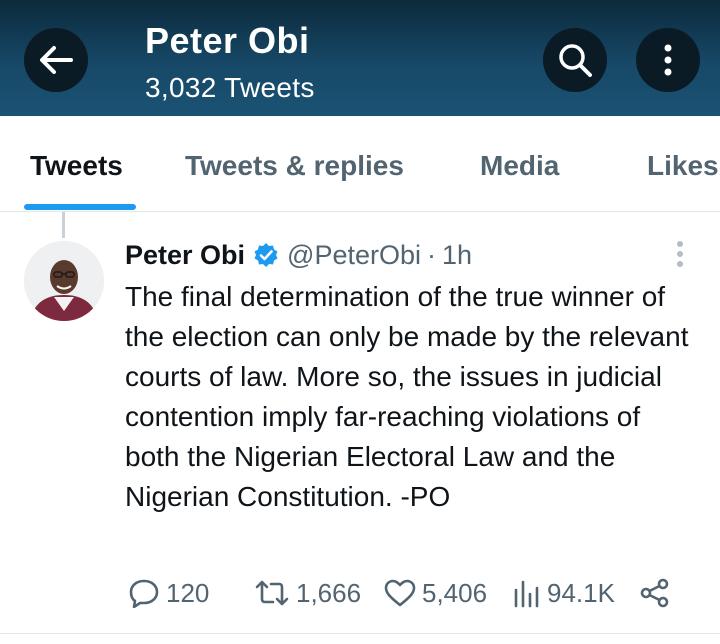 Image resolution: width=720 pixels, height=644 pixels. What do you see at coordinates (266, 255) in the screenshot?
I see `verified-badge-icon` at bounding box center [266, 255].